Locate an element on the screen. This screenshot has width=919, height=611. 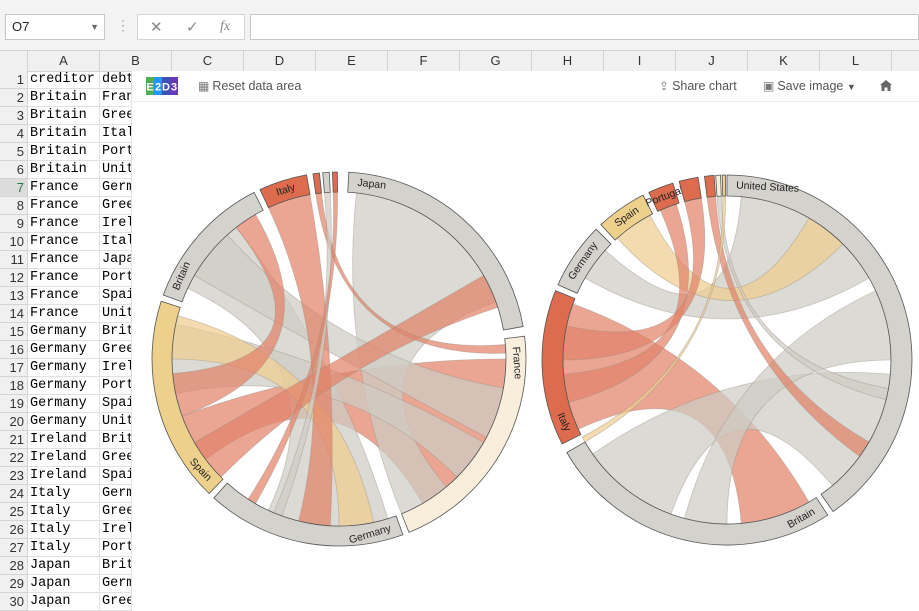
row-header: 10 is located at coordinates (14, 242).